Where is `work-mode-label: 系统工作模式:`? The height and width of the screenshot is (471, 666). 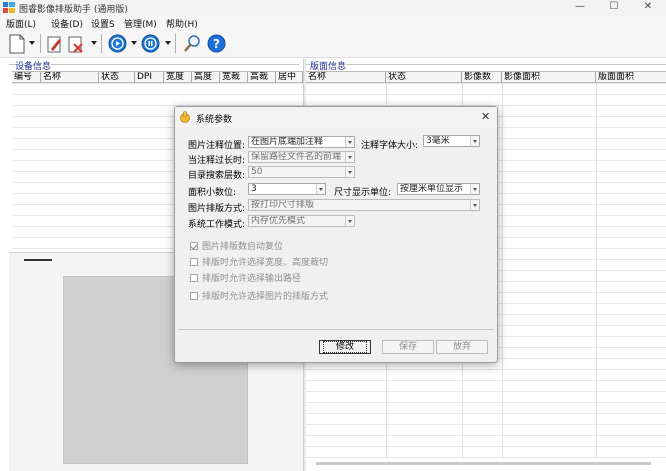
work-mode-label: 系统工作模式: is located at coordinates (217, 225).